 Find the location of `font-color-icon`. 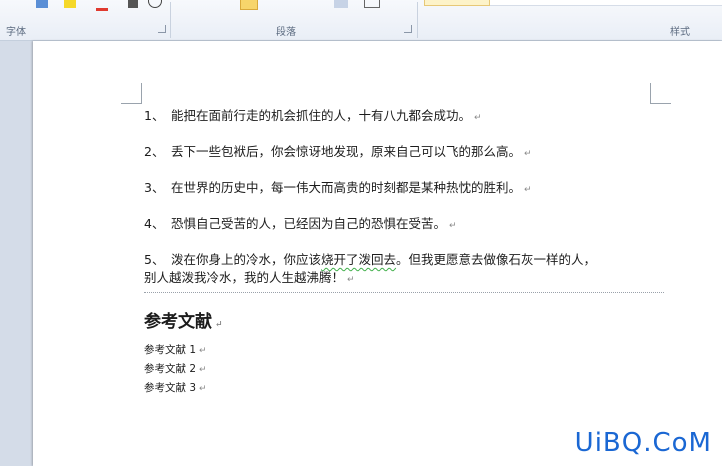

font-color-icon is located at coordinates (102, 5).